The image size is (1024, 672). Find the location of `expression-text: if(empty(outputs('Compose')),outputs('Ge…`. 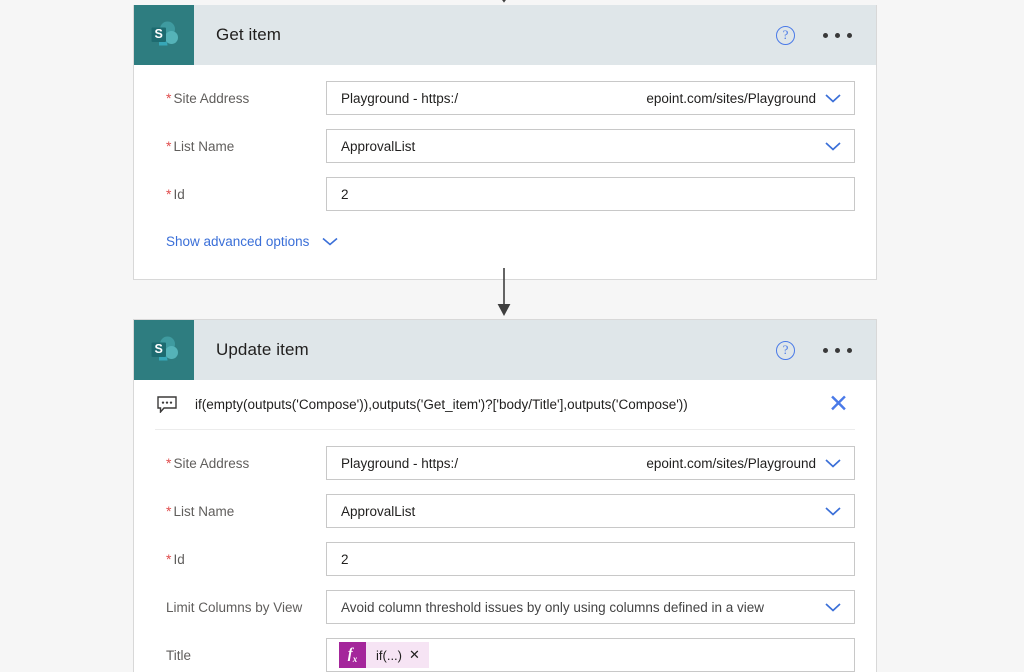

expression-text: if(empty(outputs('Compose')),outputs('Ge… is located at coordinates (441, 404).